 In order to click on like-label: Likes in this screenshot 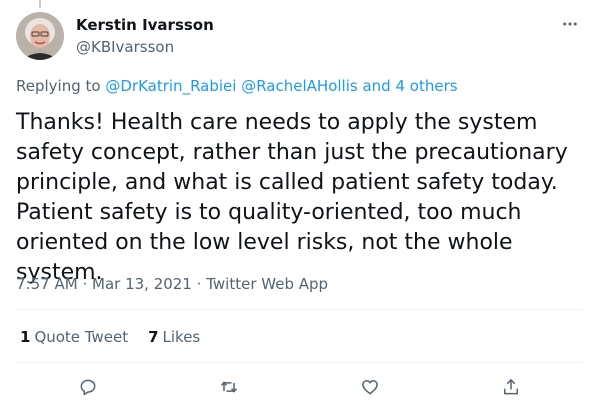, I will do `click(181, 337)`.